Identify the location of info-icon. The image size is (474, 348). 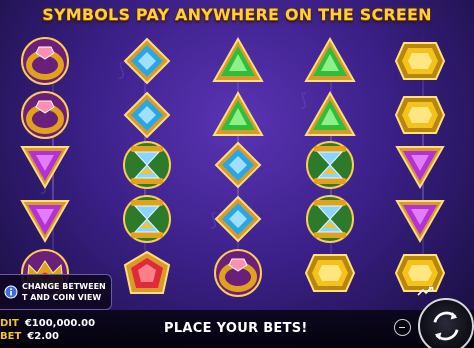
(11, 292).